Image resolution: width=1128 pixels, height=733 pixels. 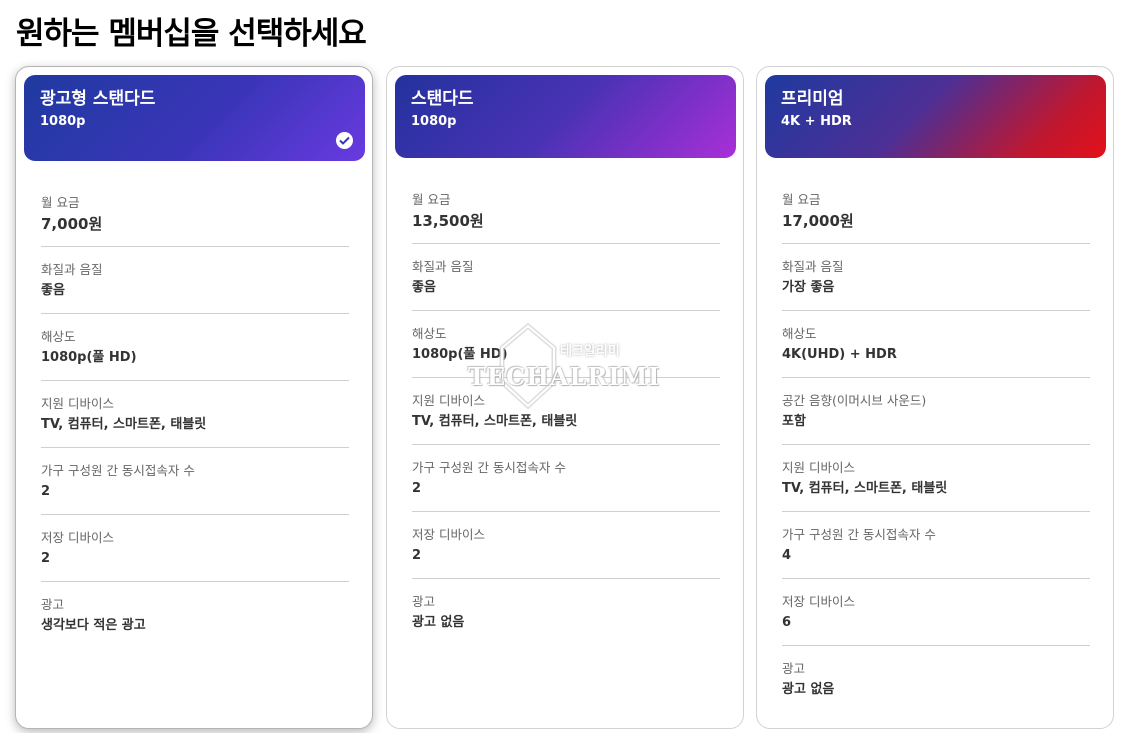 What do you see at coordinates (787, 555) in the screenshot?
I see `detail-value: 4` at bounding box center [787, 555].